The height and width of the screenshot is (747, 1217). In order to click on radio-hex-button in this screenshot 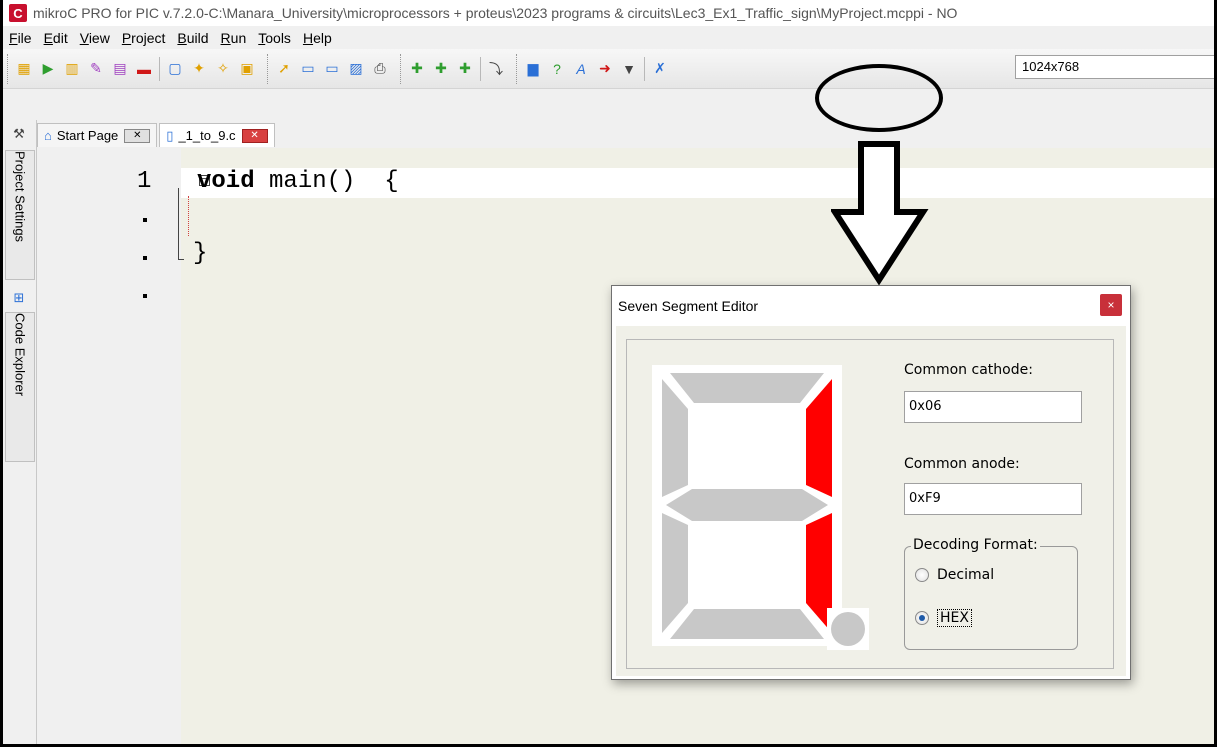, I will do `click(922, 618)`.